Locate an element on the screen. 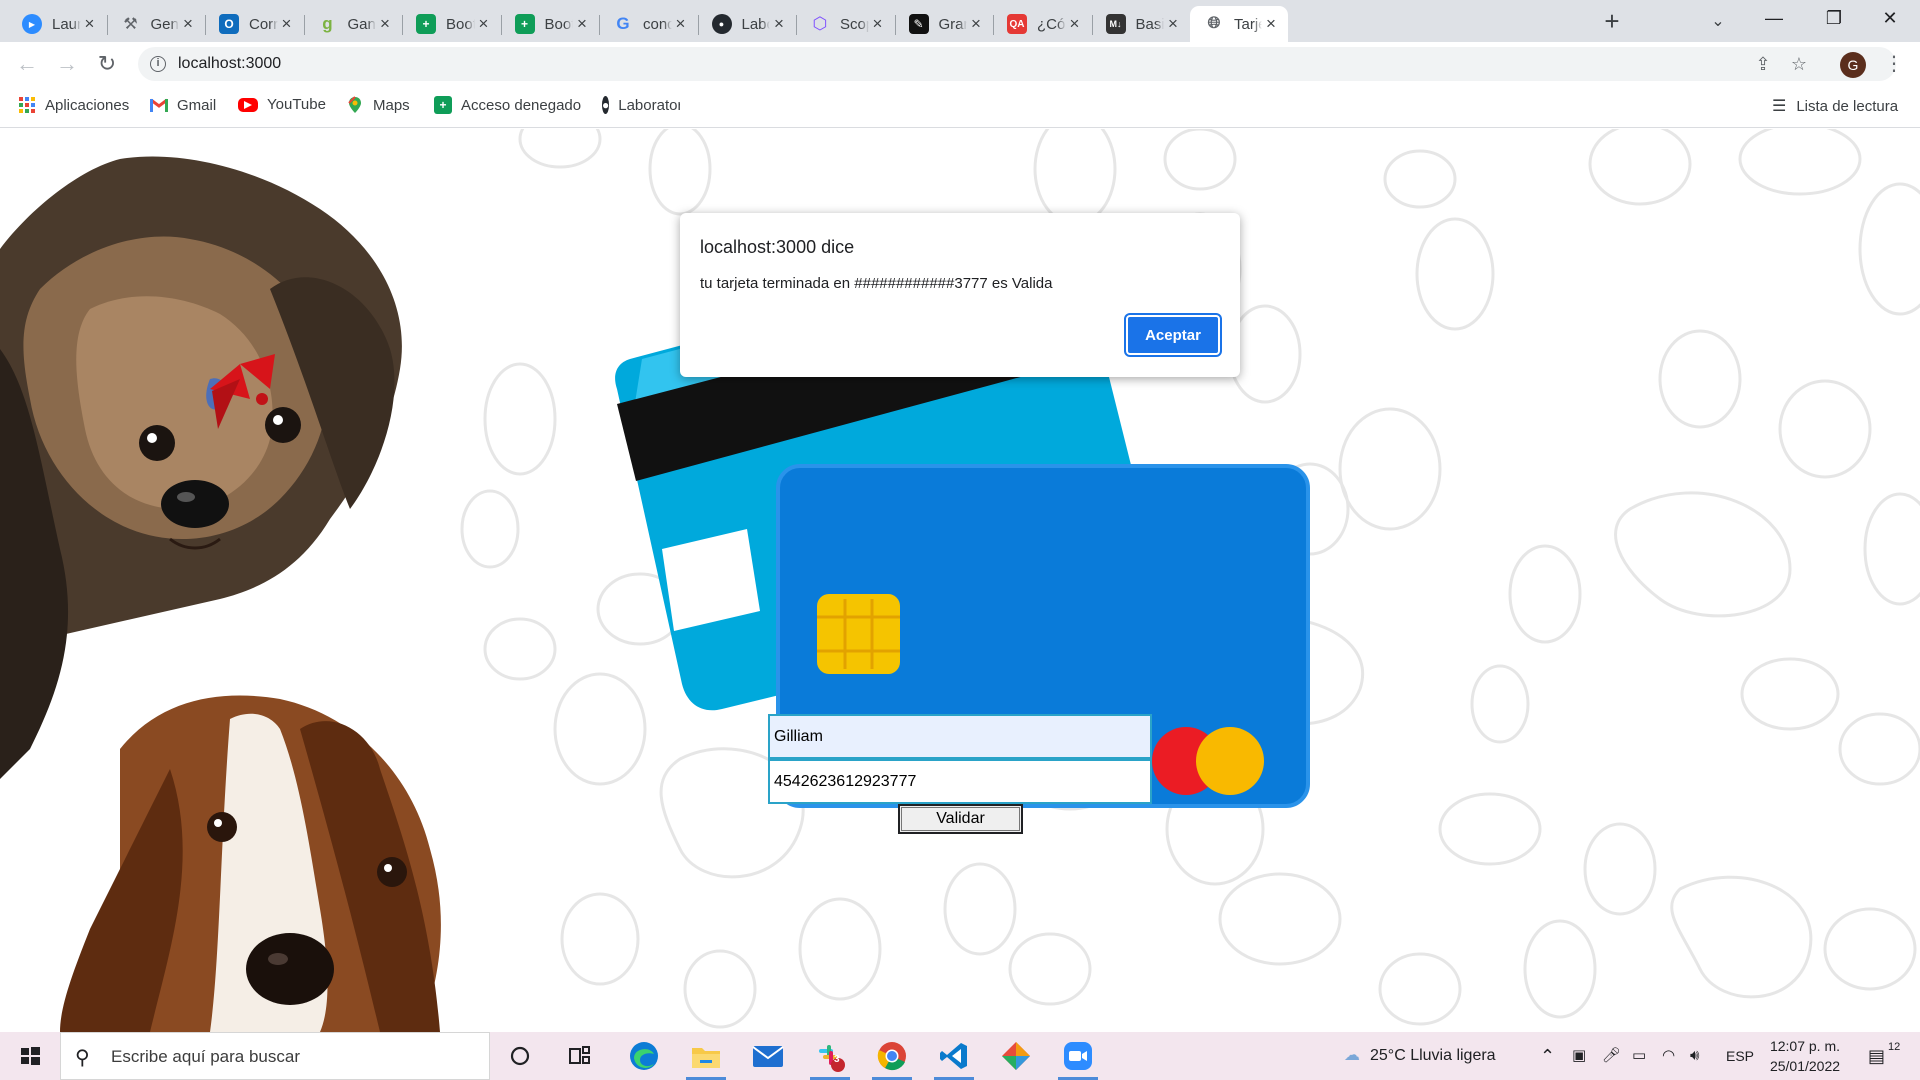 Image resolution: width=1920 pixels, height=1080 pixels. tab-title: ¿Cómo is located at coordinates (1051, 24).